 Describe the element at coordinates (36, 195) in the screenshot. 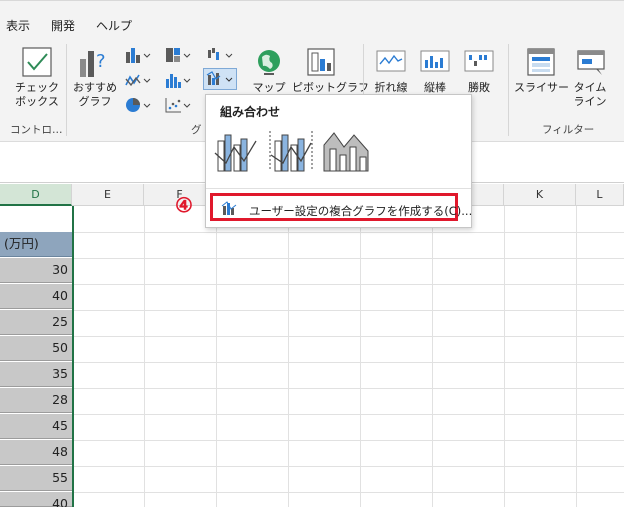

I see `column-header-d: D` at that location.